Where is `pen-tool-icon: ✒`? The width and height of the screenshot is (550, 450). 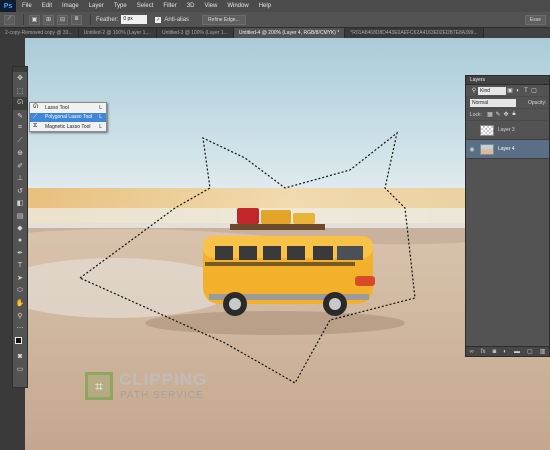 pen-tool-icon: ✒ is located at coordinates (20, 253).